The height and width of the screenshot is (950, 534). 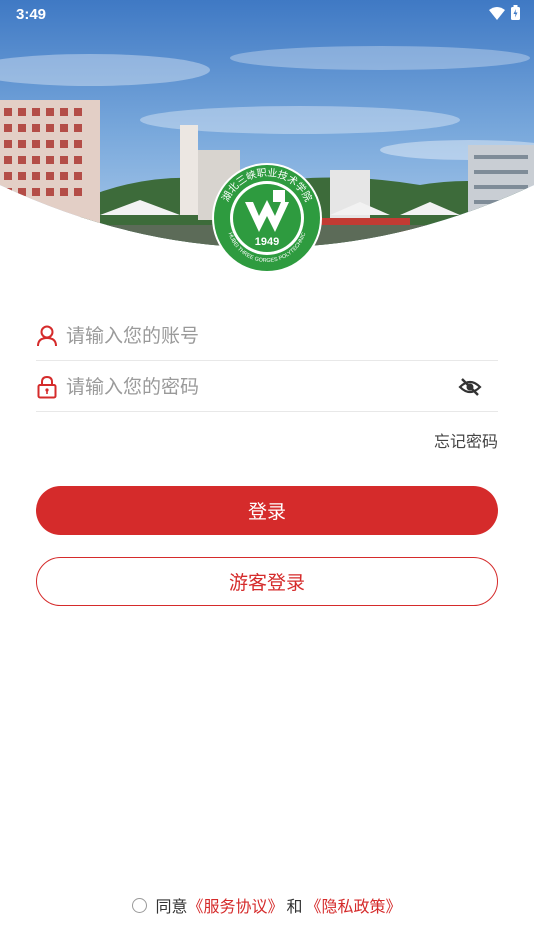 I want to click on status-time: 3:49, so click(x=31, y=14).